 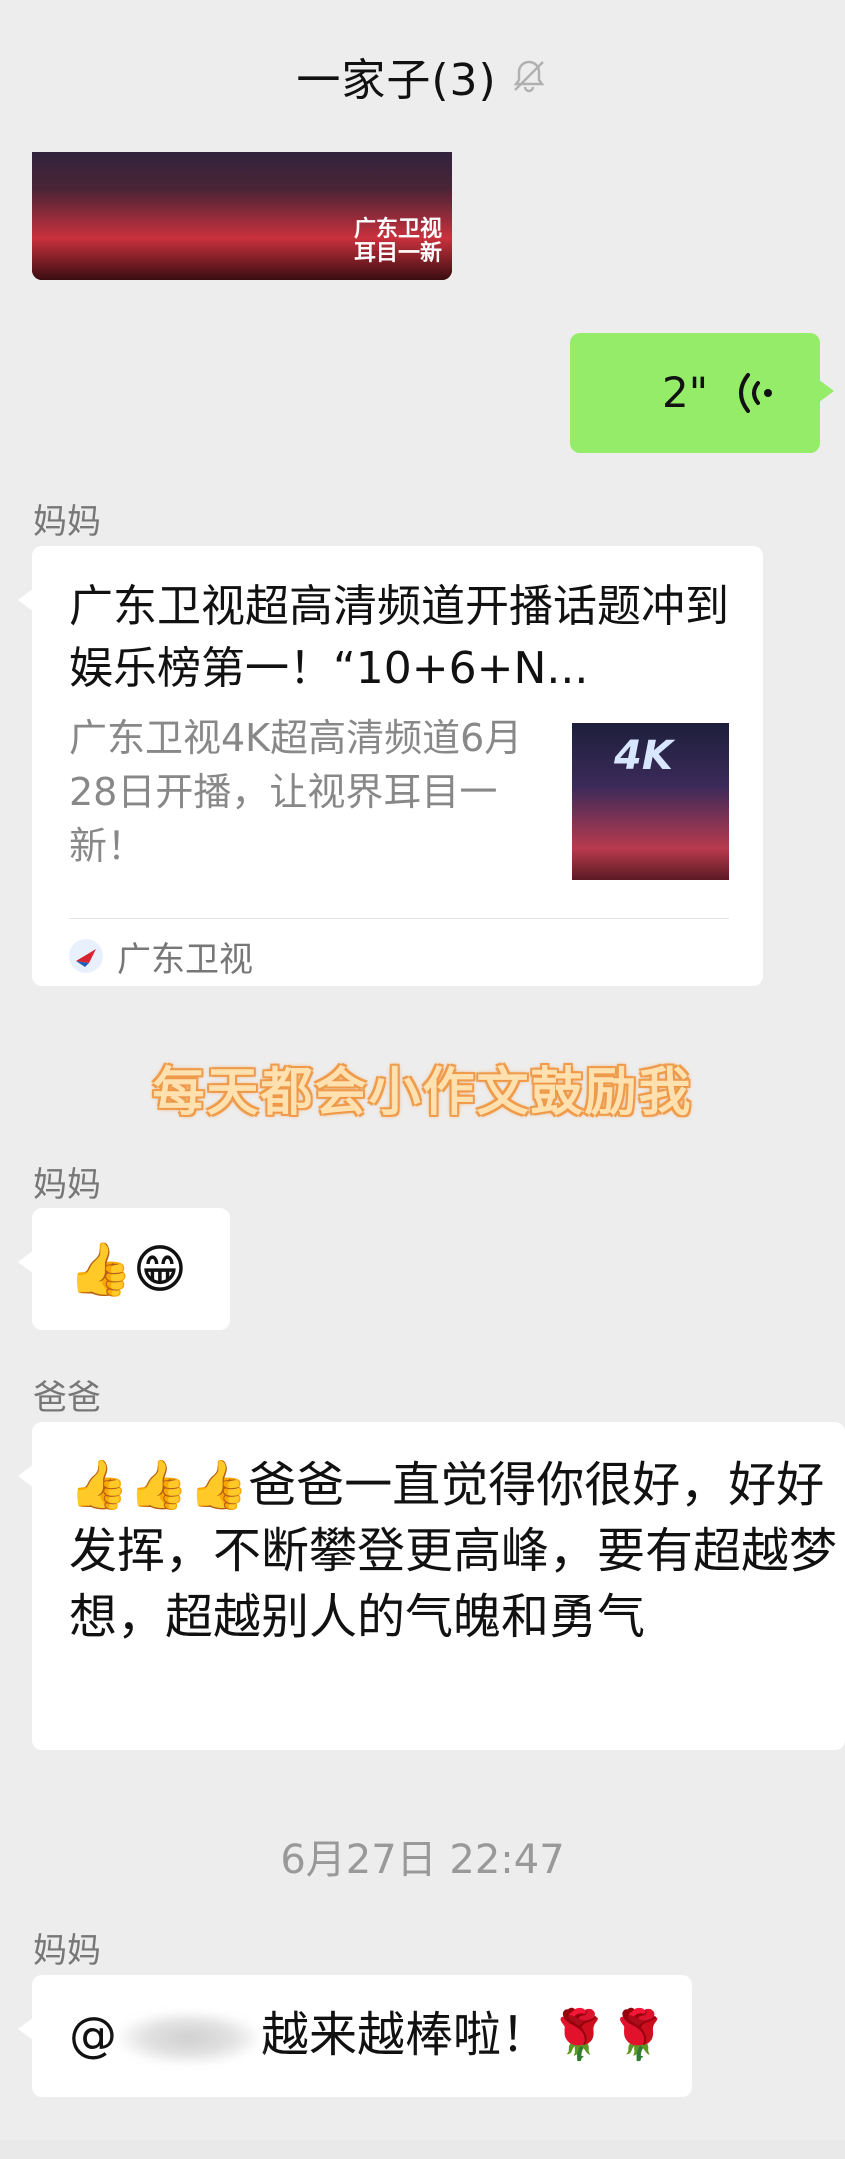 I want to click on chat-title: 一家子(3), so click(x=396, y=76).